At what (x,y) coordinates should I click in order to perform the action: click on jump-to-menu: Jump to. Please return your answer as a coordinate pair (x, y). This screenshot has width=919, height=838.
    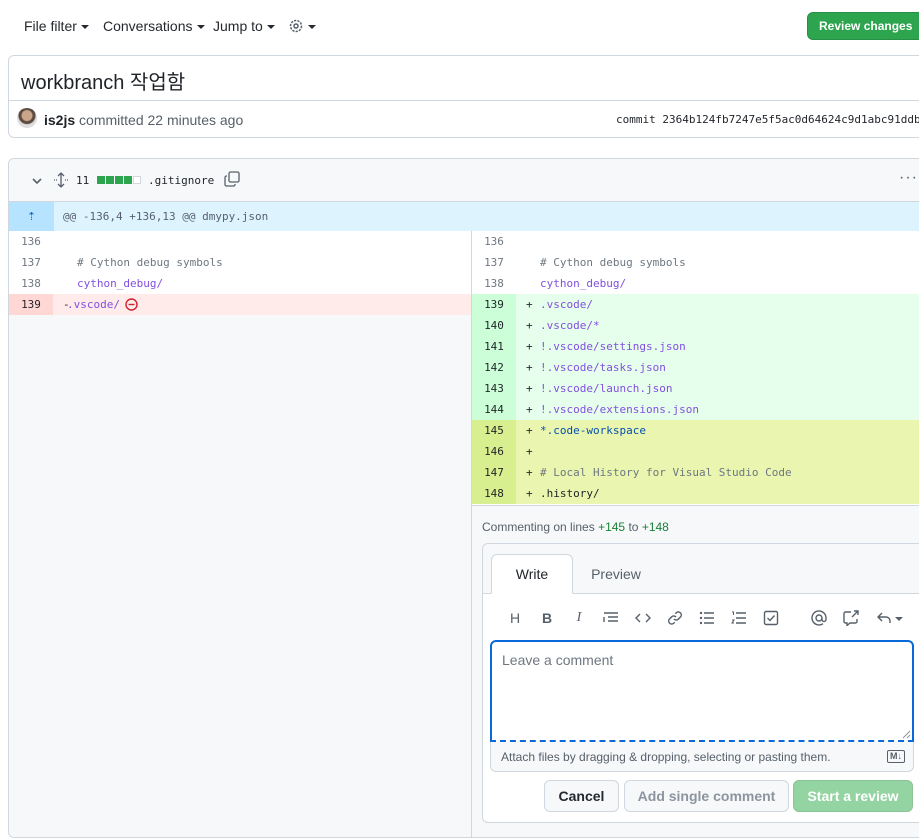
    Looking at the image, I should click on (244, 26).